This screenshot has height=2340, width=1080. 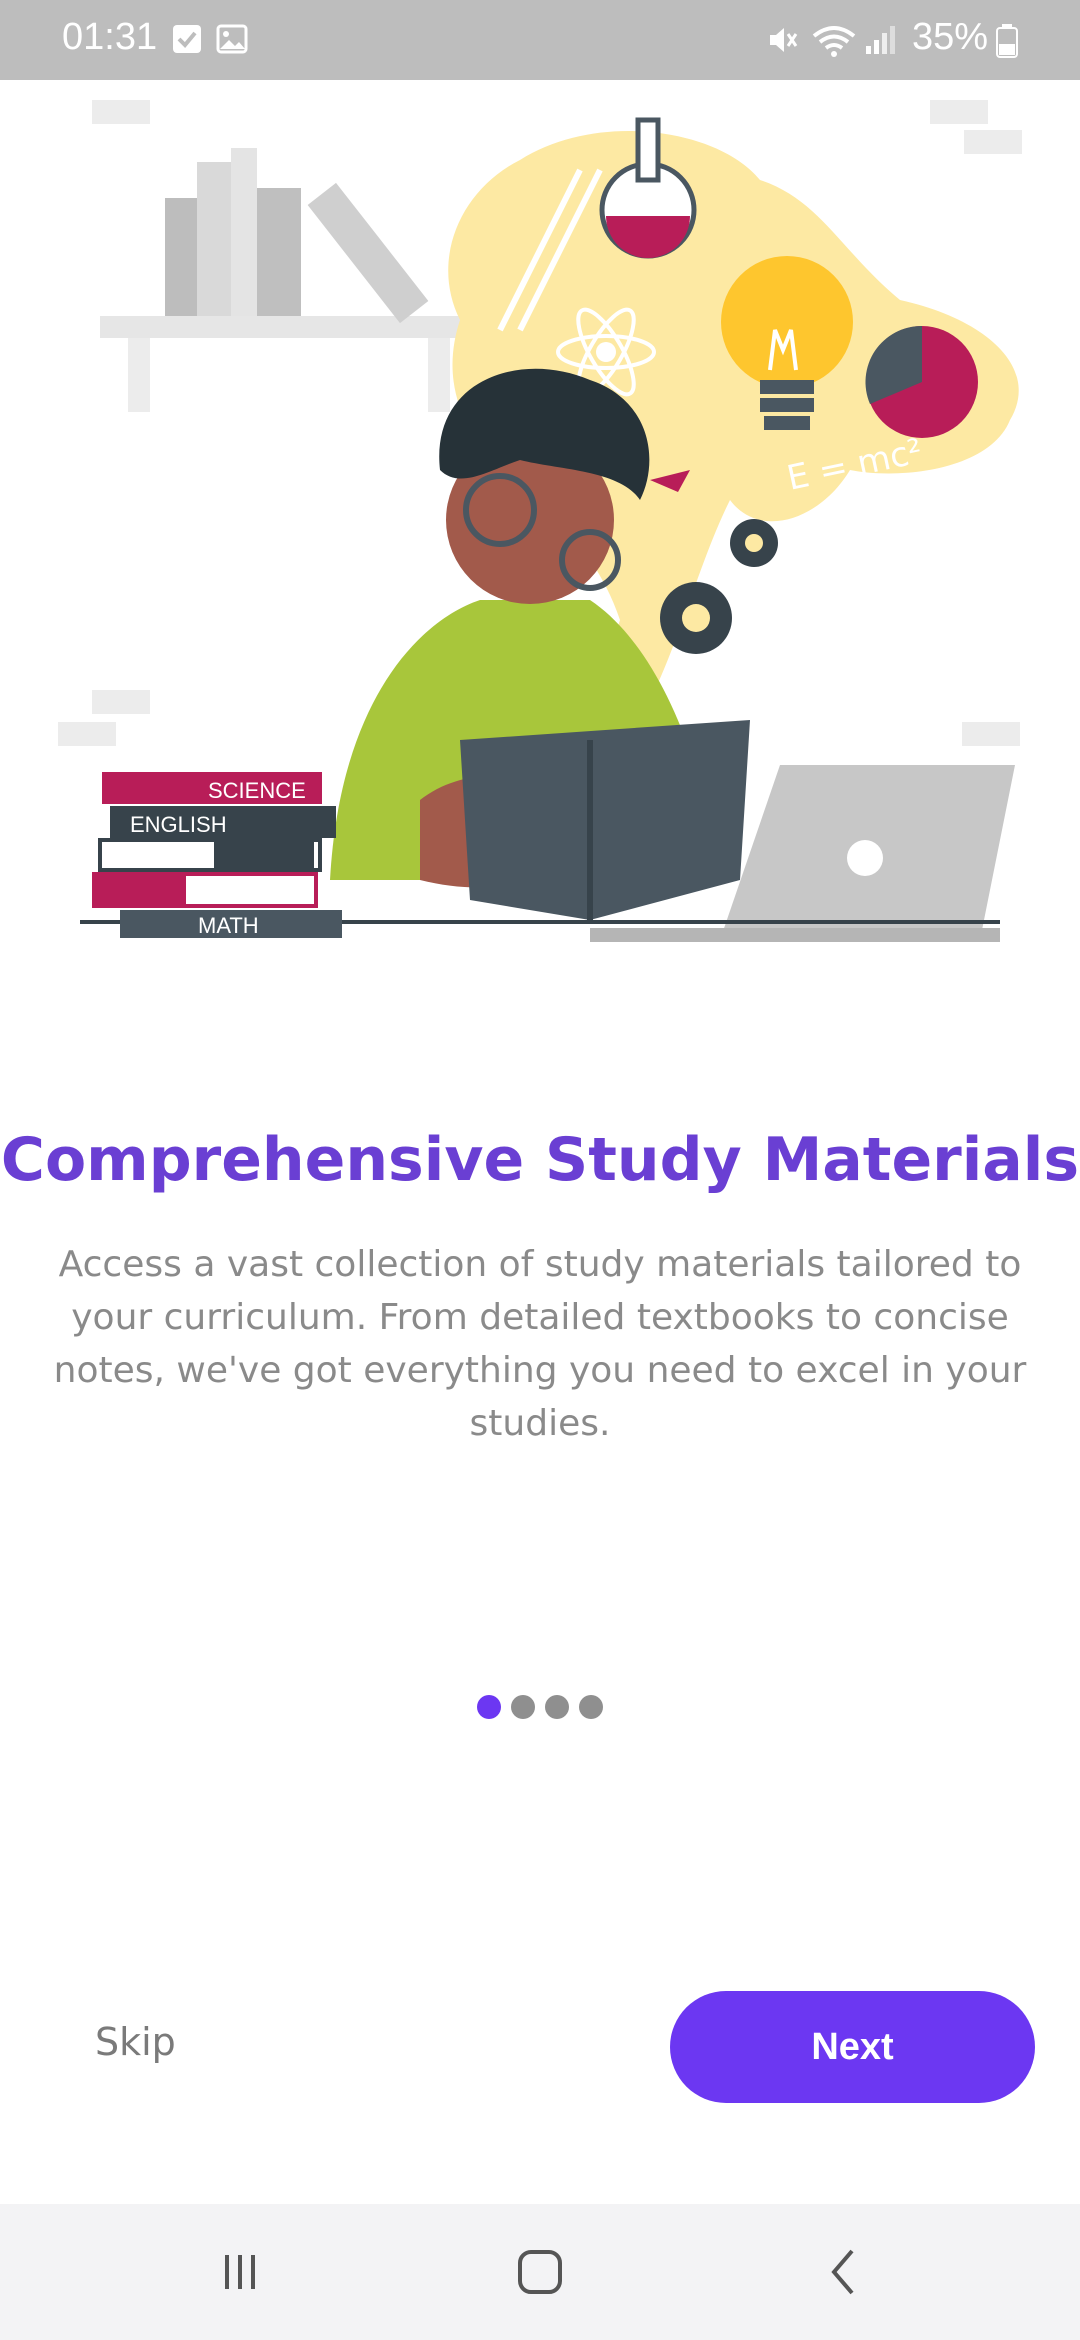 I want to click on bookshelf, so click(x=280, y=280).